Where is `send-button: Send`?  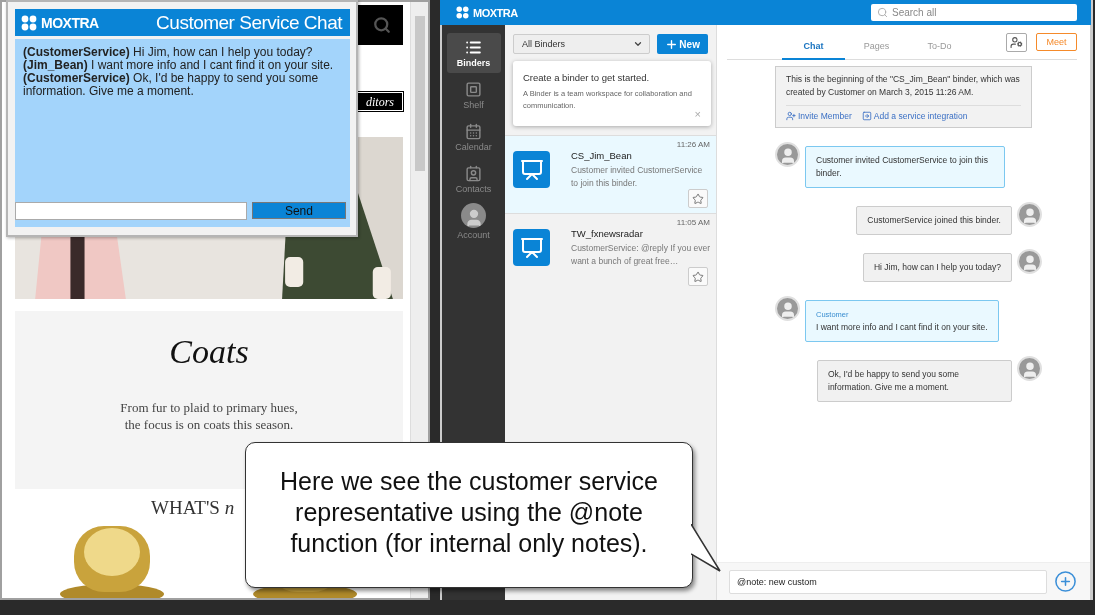 send-button: Send is located at coordinates (298, 210).